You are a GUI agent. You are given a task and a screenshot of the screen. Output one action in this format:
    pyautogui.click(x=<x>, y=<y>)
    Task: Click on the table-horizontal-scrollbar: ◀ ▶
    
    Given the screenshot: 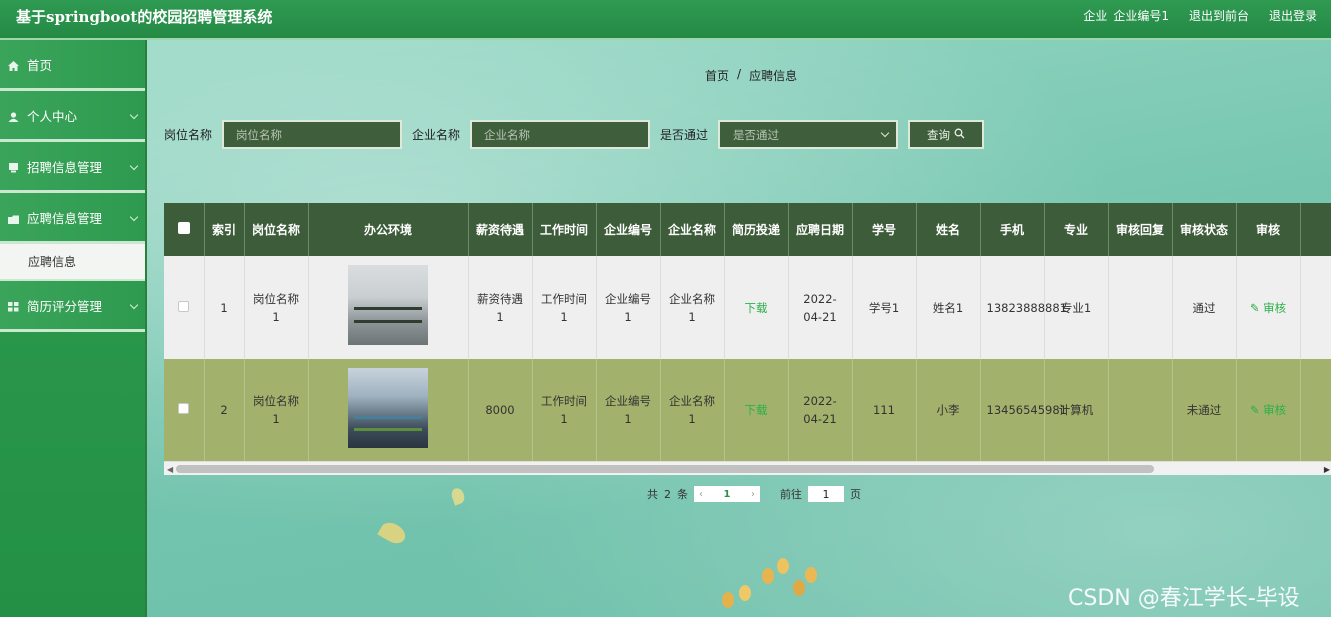 What is the action you would take?
    pyautogui.click(x=747, y=468)
    